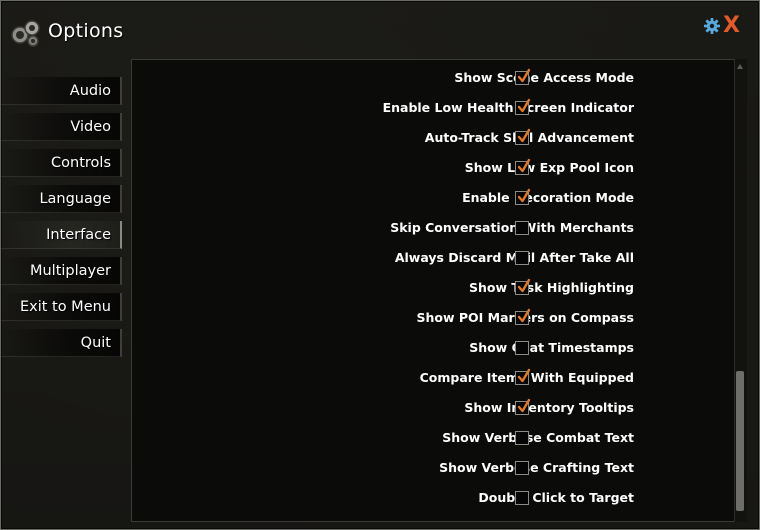 This screenshot has width=760, height=530. What do you see at coordinates (61, 199) in the screenshot?
I see `nav-item-language: Language` at bounding box center [61, 199].